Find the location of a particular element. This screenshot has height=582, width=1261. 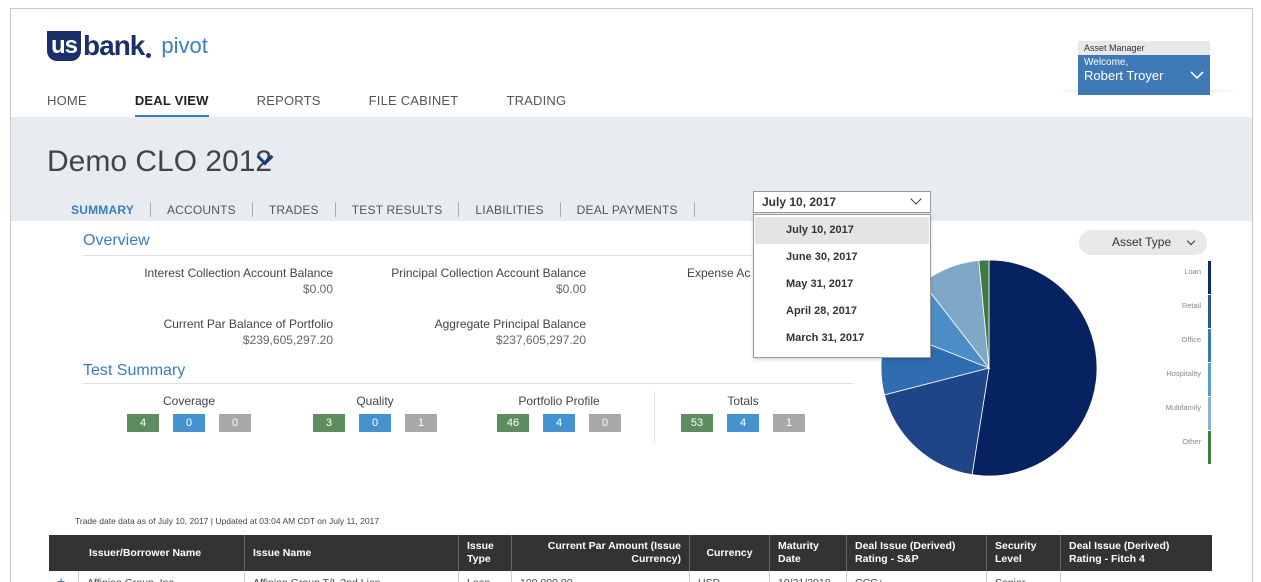

pass-count-badge: 46 is located at coordinates (513, 423).